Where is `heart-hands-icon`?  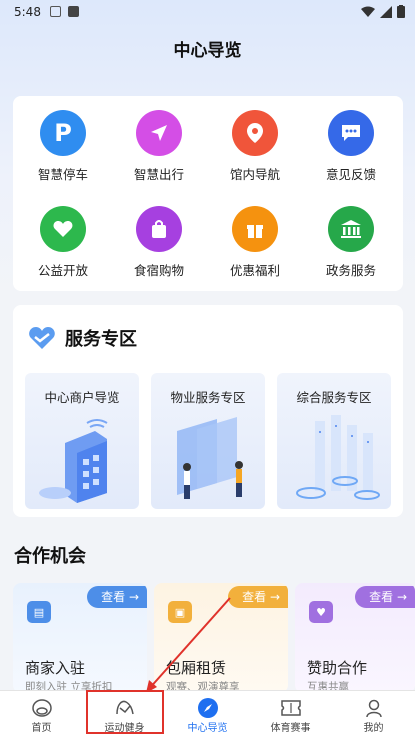 heart-hands-icon is located at coordinates (63, 229).